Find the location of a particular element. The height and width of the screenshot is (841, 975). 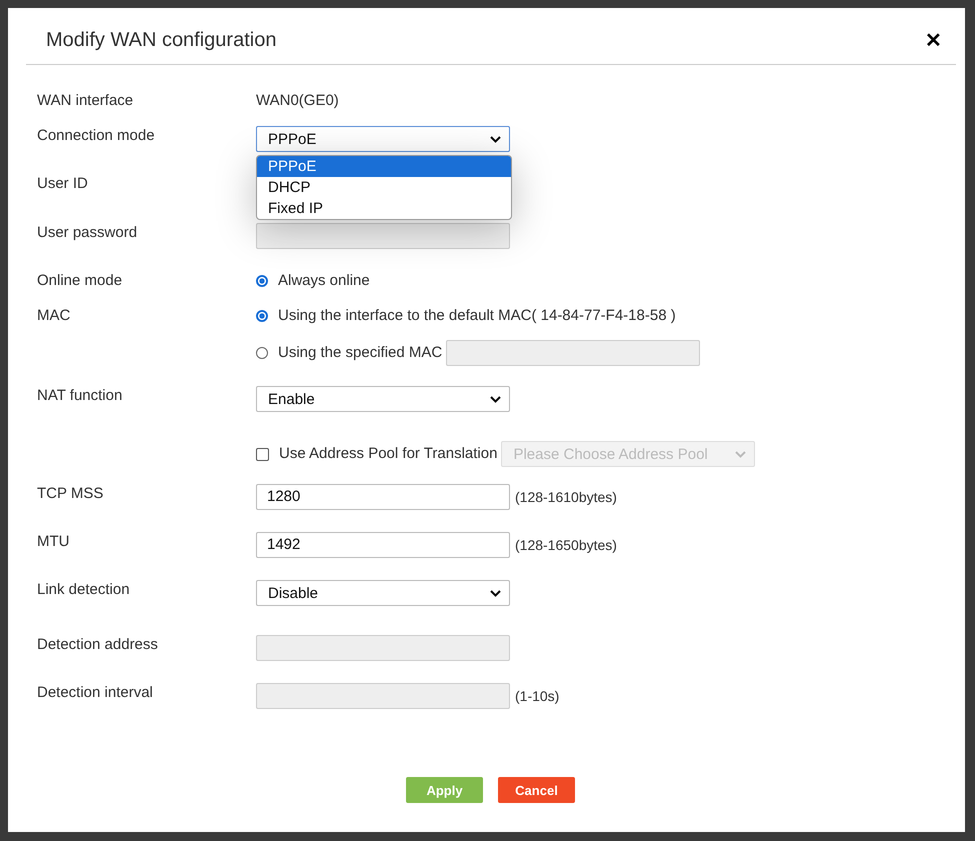

range-hint: (128-1610bytes) is located at coordinates (566, 497).